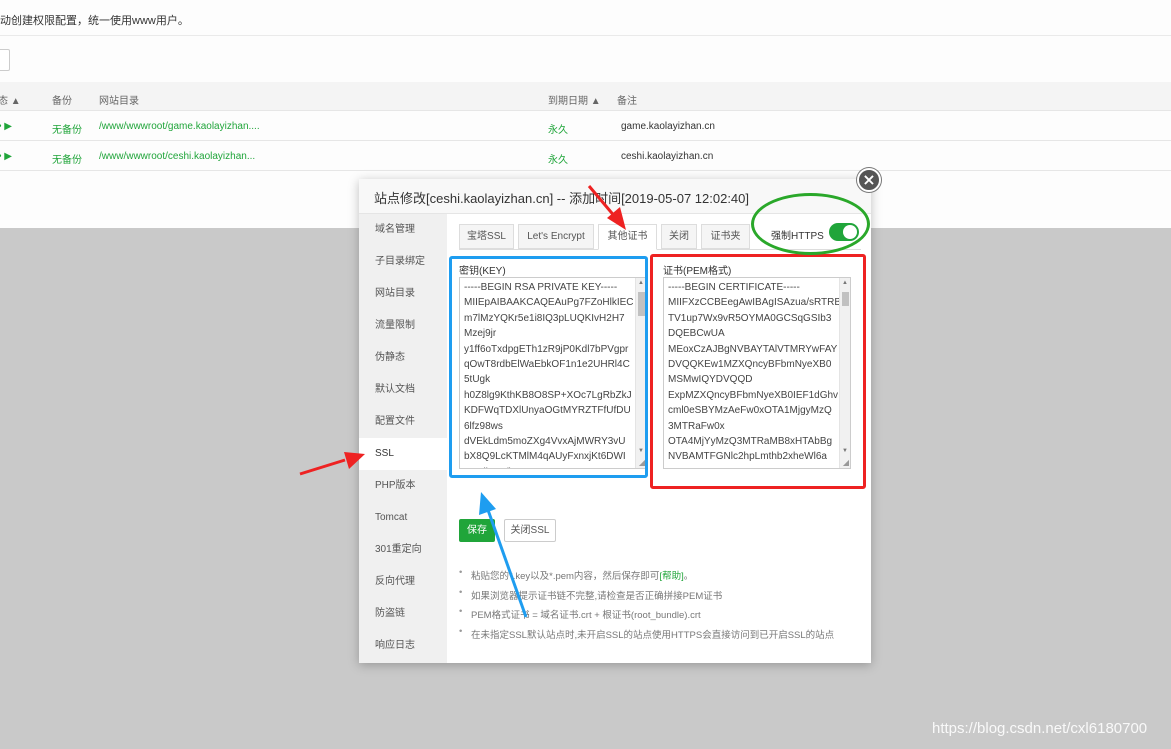  I want to click on save-button: 保存, so click(477, 530).